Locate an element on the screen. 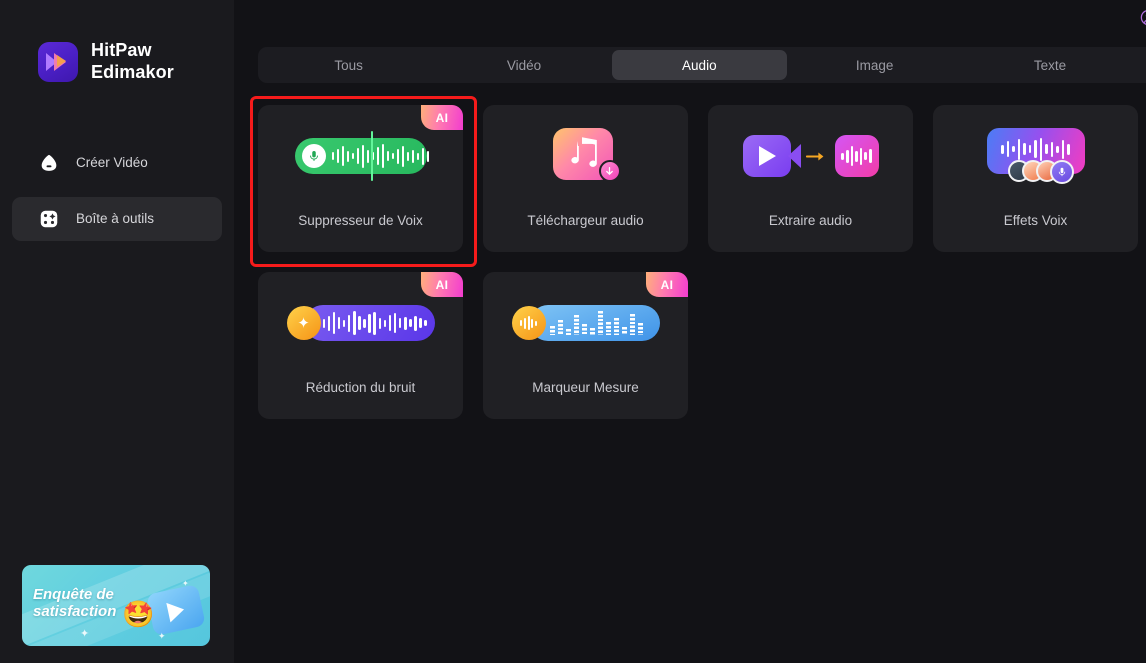 The width and height of the screenshot is (1146, 663). tab-tous: Tous is located at coordinates (348, 65).